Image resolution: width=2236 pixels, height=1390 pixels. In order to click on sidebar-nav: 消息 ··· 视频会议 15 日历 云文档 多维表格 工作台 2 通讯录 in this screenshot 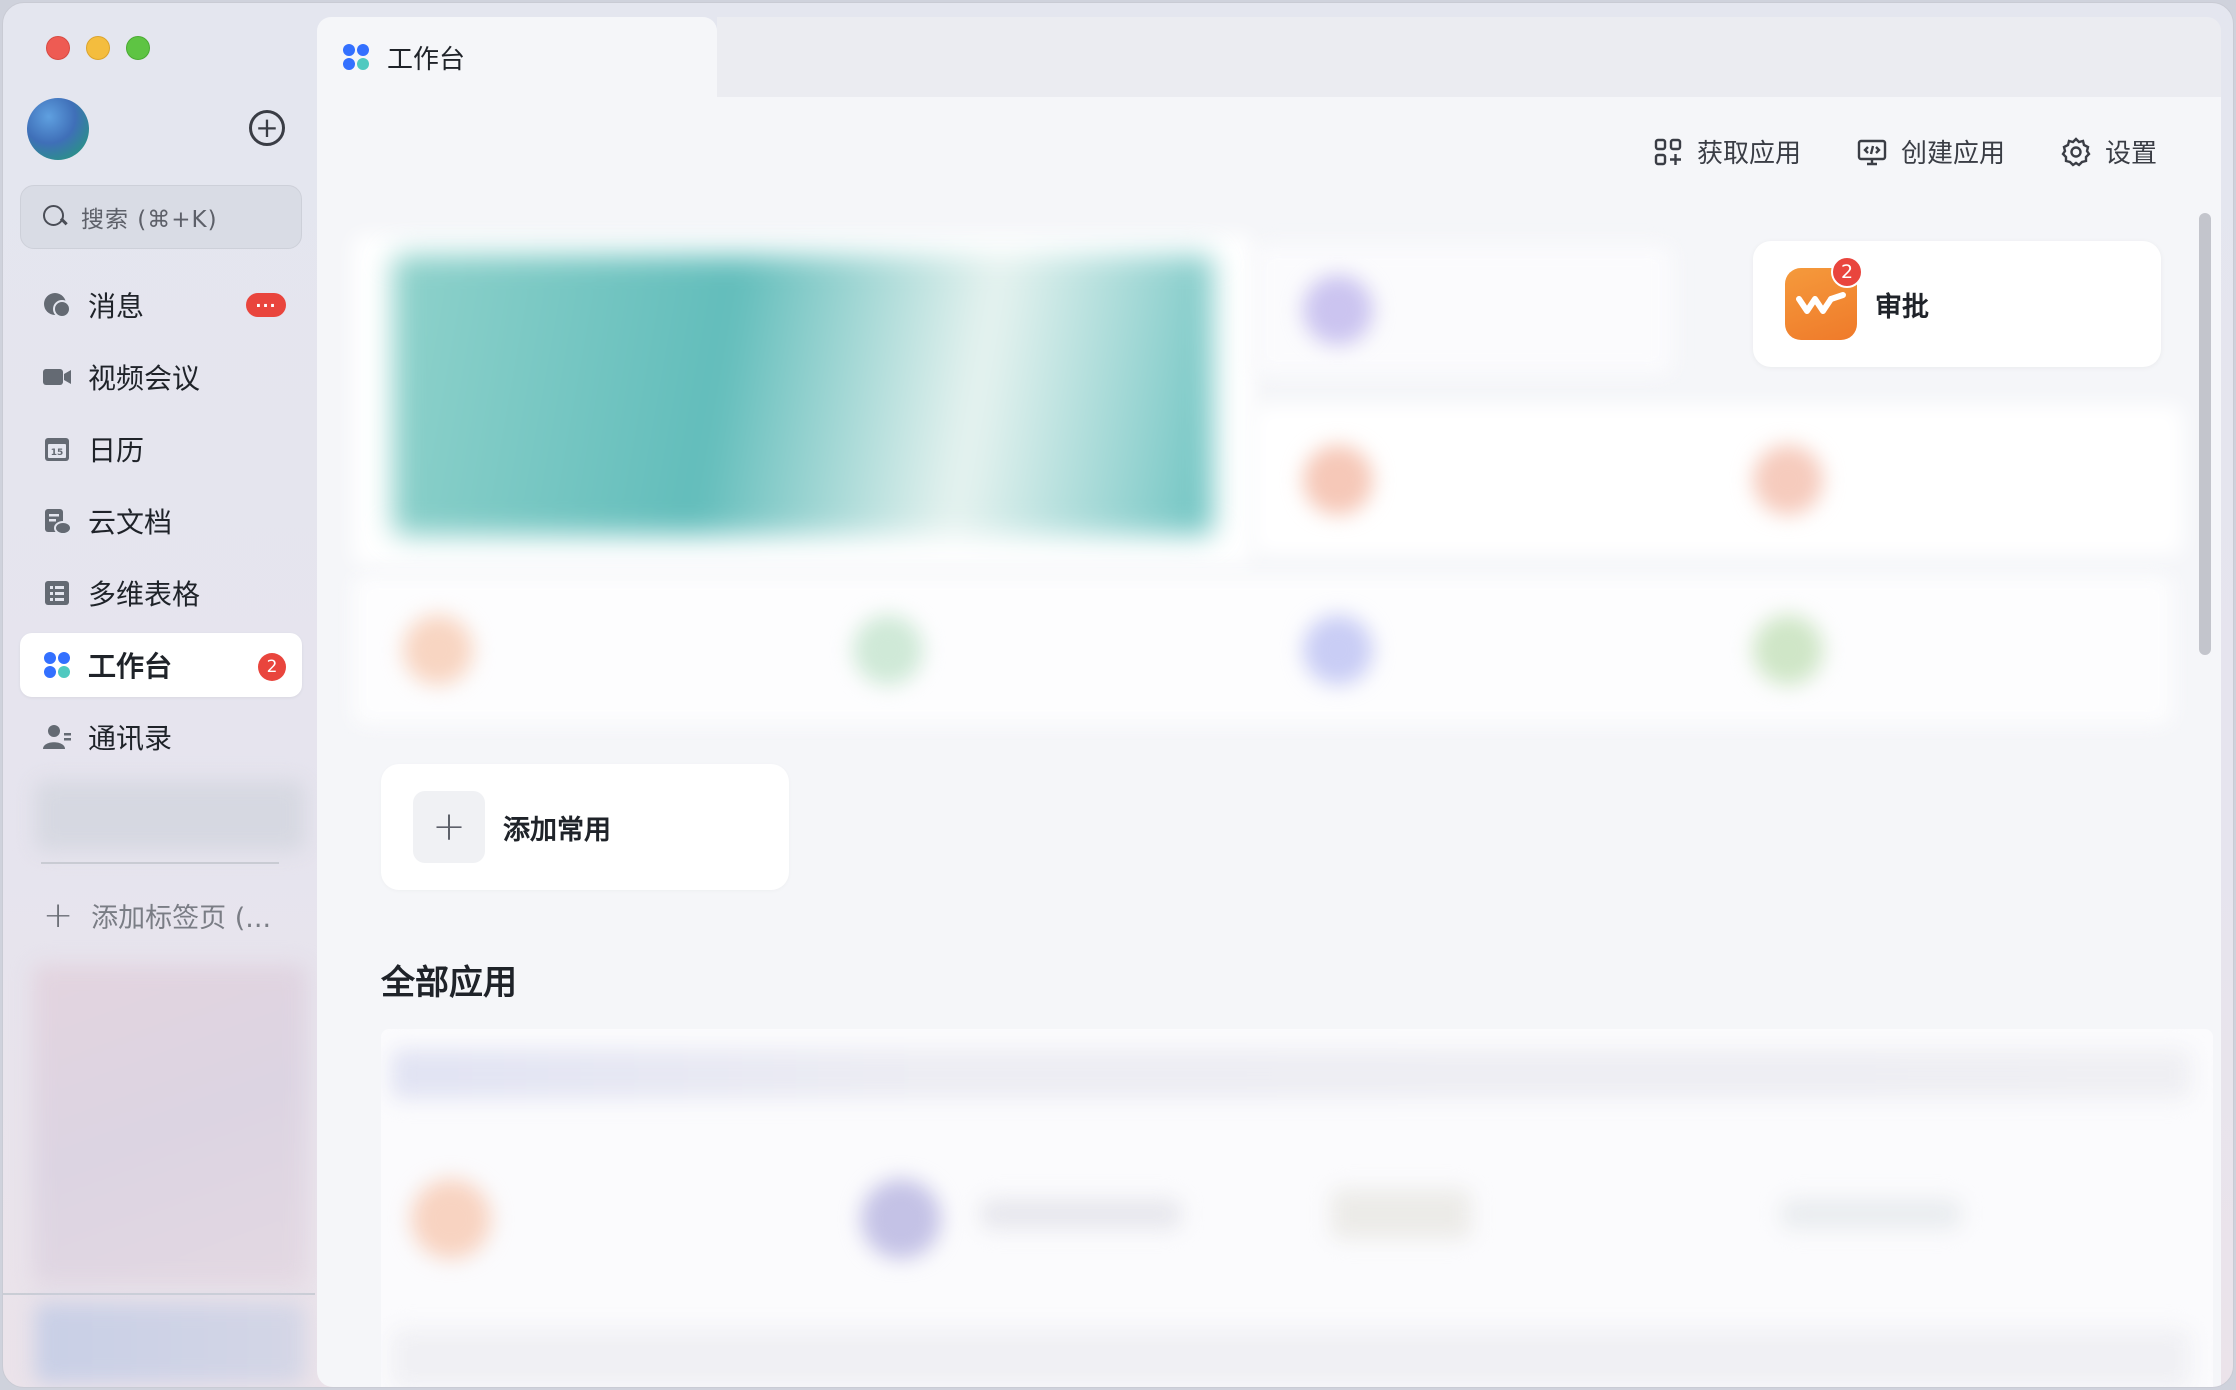, I will do `click(161, 525)`.